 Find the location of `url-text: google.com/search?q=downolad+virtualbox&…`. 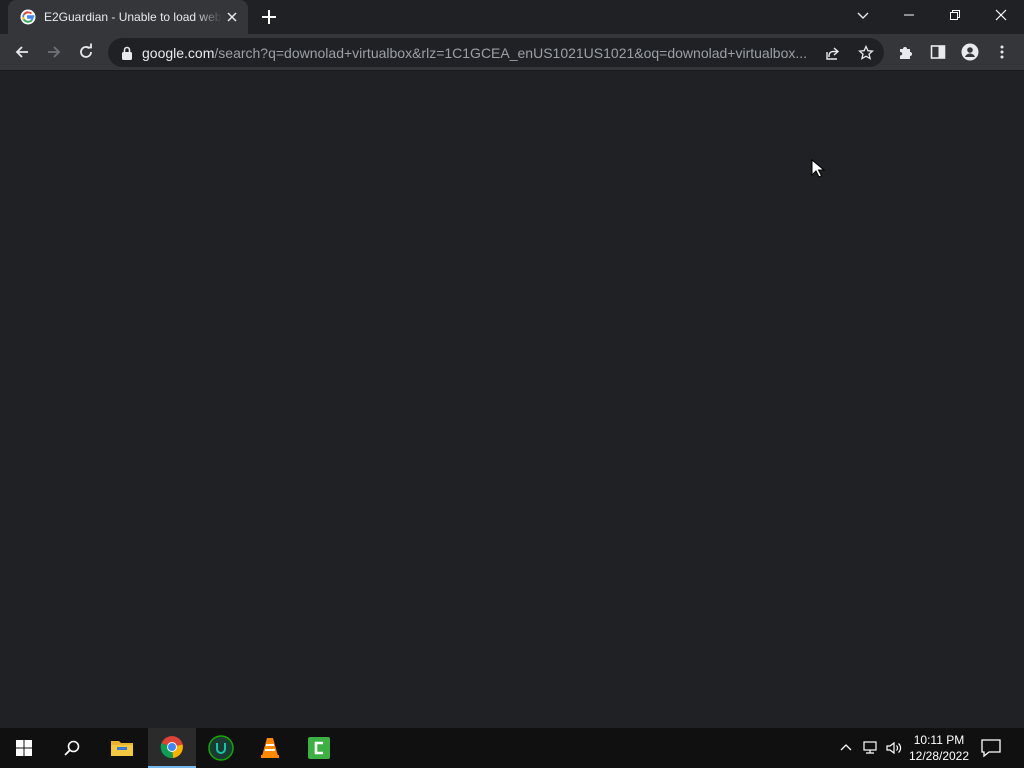

url-text: google.com/search?q=downolad+virtualbox&… is located at coordinates (477, 53).